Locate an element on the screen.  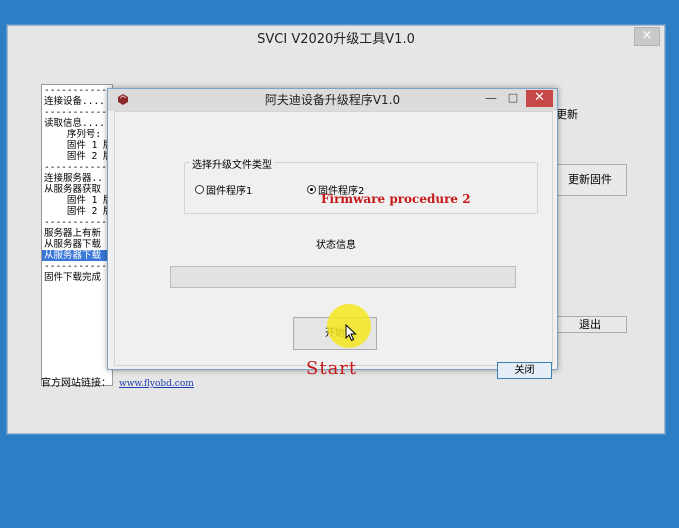
log-line: 连接服务器.. is located at coordinates (73, 178).